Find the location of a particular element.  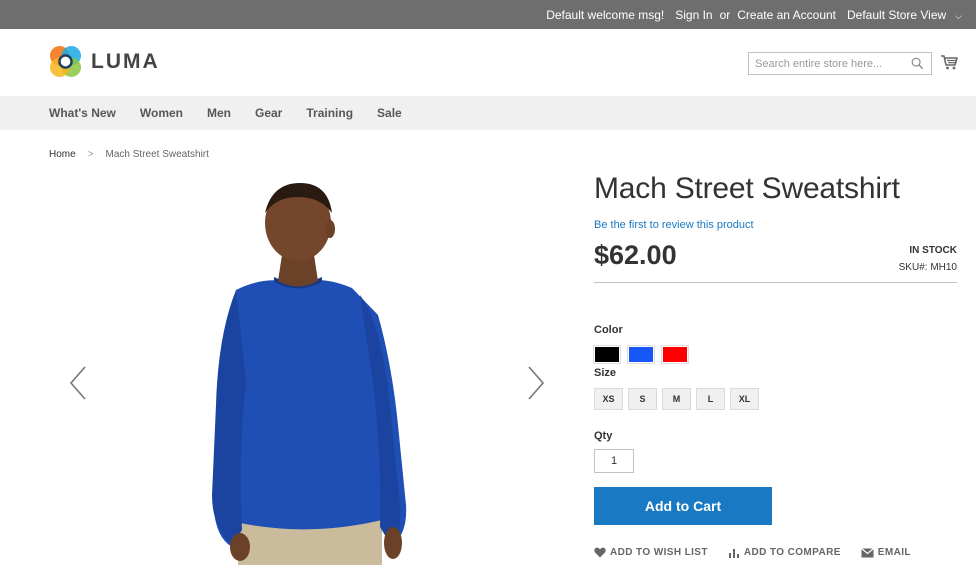

add-to-cart-button: Add to Cart is located at coordinates (683, 506).